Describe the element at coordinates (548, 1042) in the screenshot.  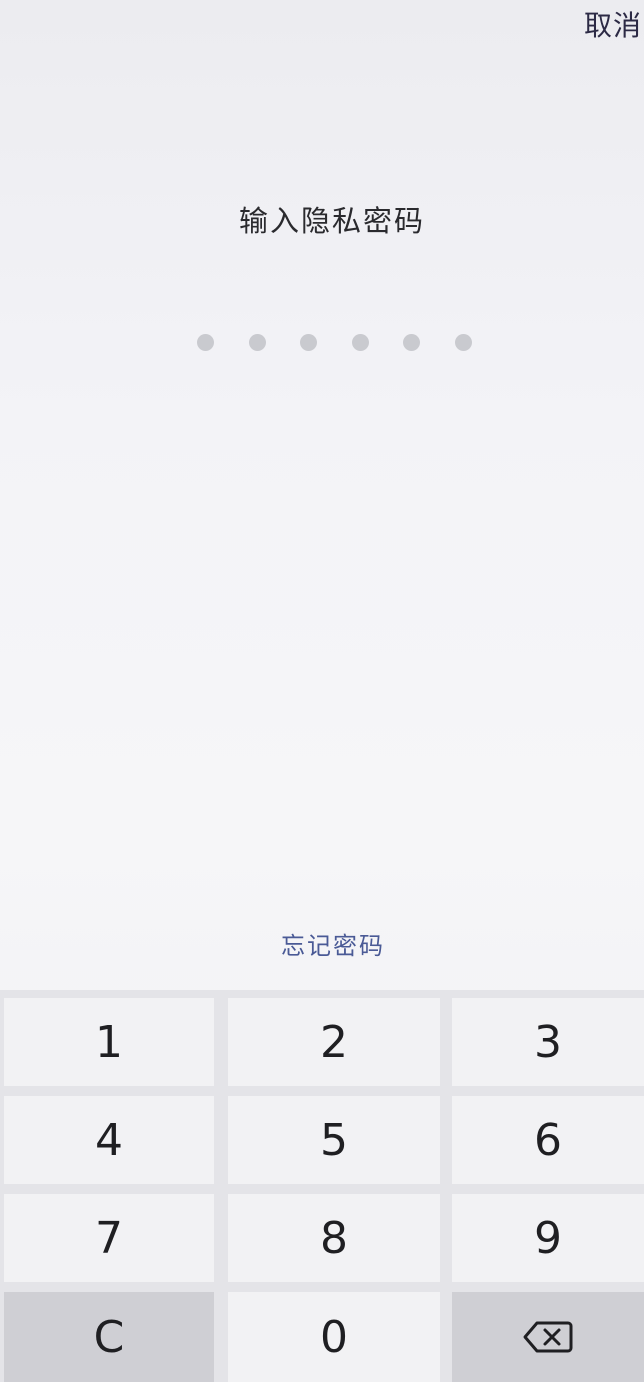
I see `key-3: 3` at that location.